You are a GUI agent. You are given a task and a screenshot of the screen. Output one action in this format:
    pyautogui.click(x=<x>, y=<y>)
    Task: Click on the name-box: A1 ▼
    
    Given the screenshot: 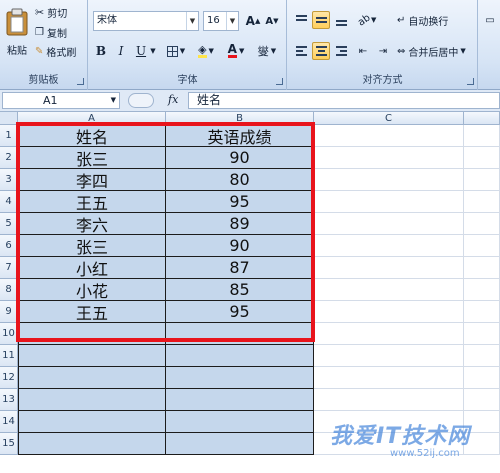 What is the action you would take?
    pyautogui.click(x=61, y=100)
    